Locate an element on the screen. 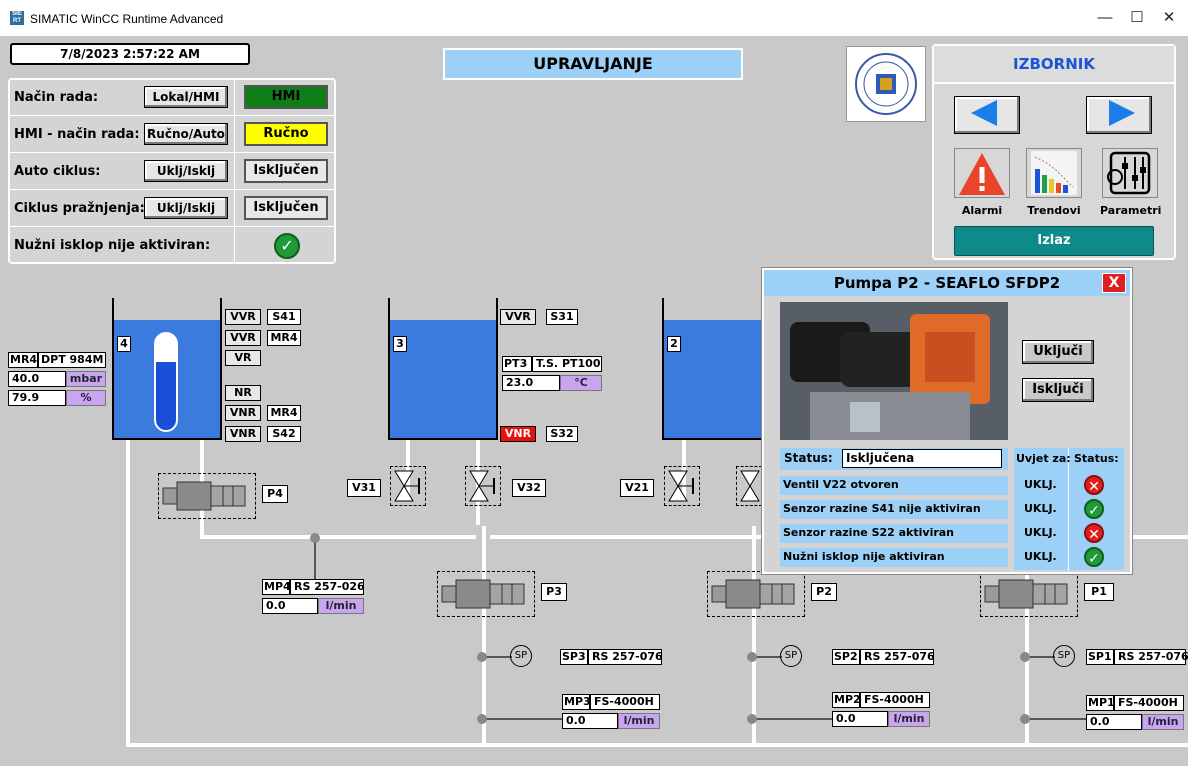  valve-label: V32 is located at coordinates (529, 488).